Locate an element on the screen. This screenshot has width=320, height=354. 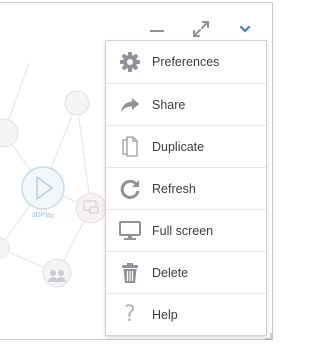
widget-menu-button is located at coordinates (245, 29).